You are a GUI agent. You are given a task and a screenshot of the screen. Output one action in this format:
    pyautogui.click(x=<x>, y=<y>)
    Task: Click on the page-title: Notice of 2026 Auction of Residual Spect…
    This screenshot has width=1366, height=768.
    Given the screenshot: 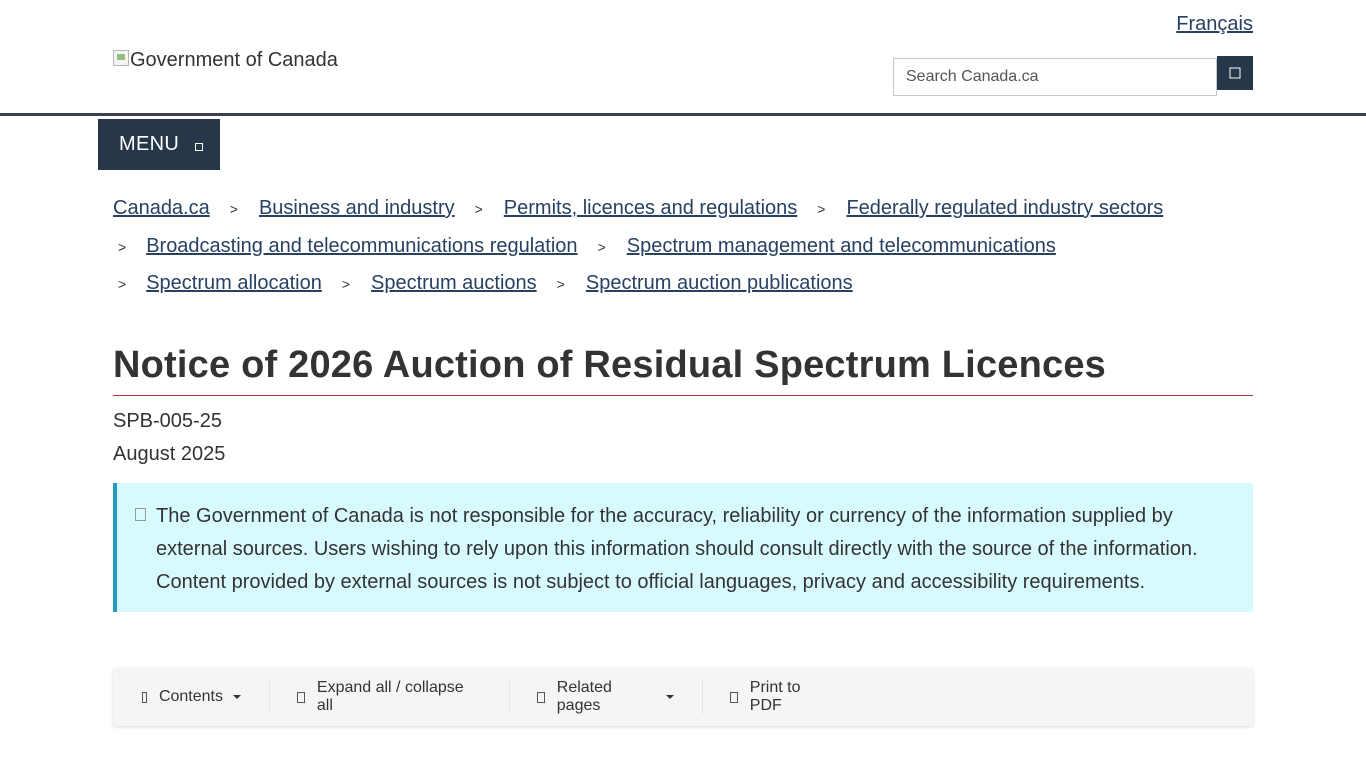 What is the action you would take?
    pyautogui.click(x=683, y=370)
    